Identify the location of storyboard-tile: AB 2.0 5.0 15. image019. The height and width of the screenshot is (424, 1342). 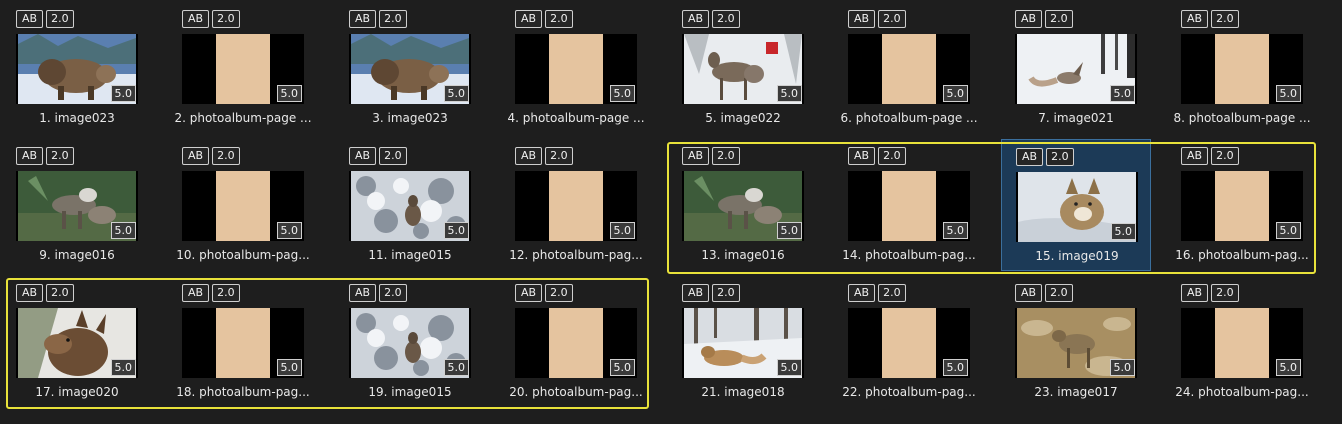
(1076, 205).